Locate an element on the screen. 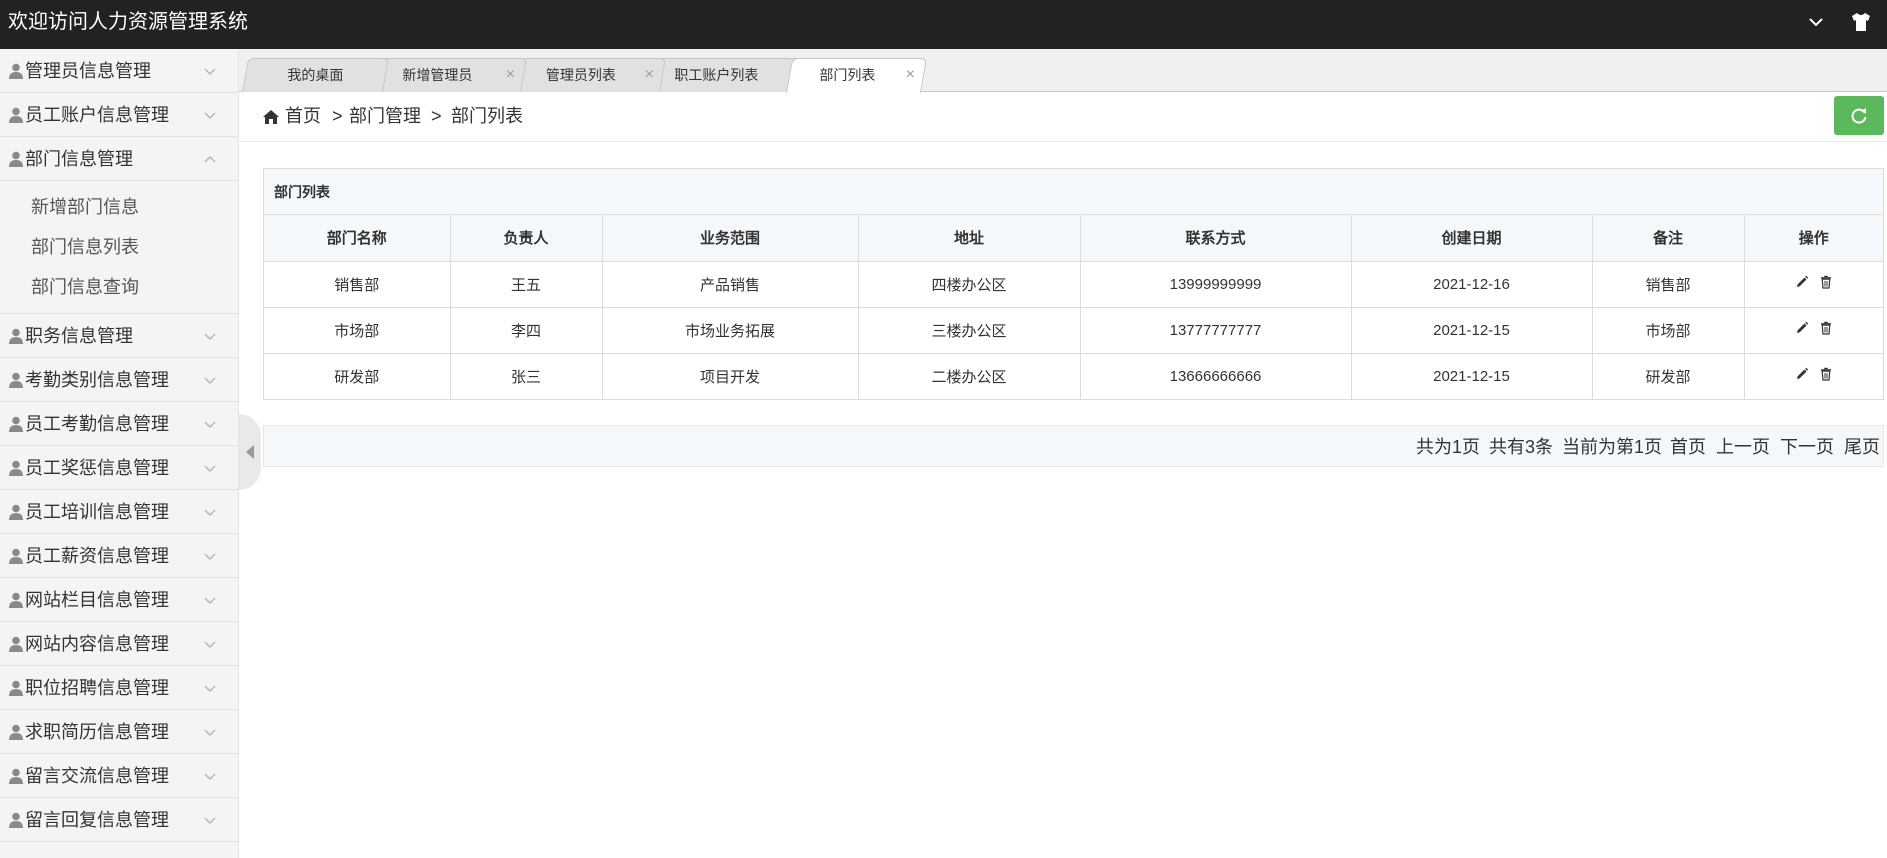  table-row: 市场部 李四 市场业务拓展 三楼办公区 13777777777 2021-12-15 市场部 is located at coordinates (1073, 330).